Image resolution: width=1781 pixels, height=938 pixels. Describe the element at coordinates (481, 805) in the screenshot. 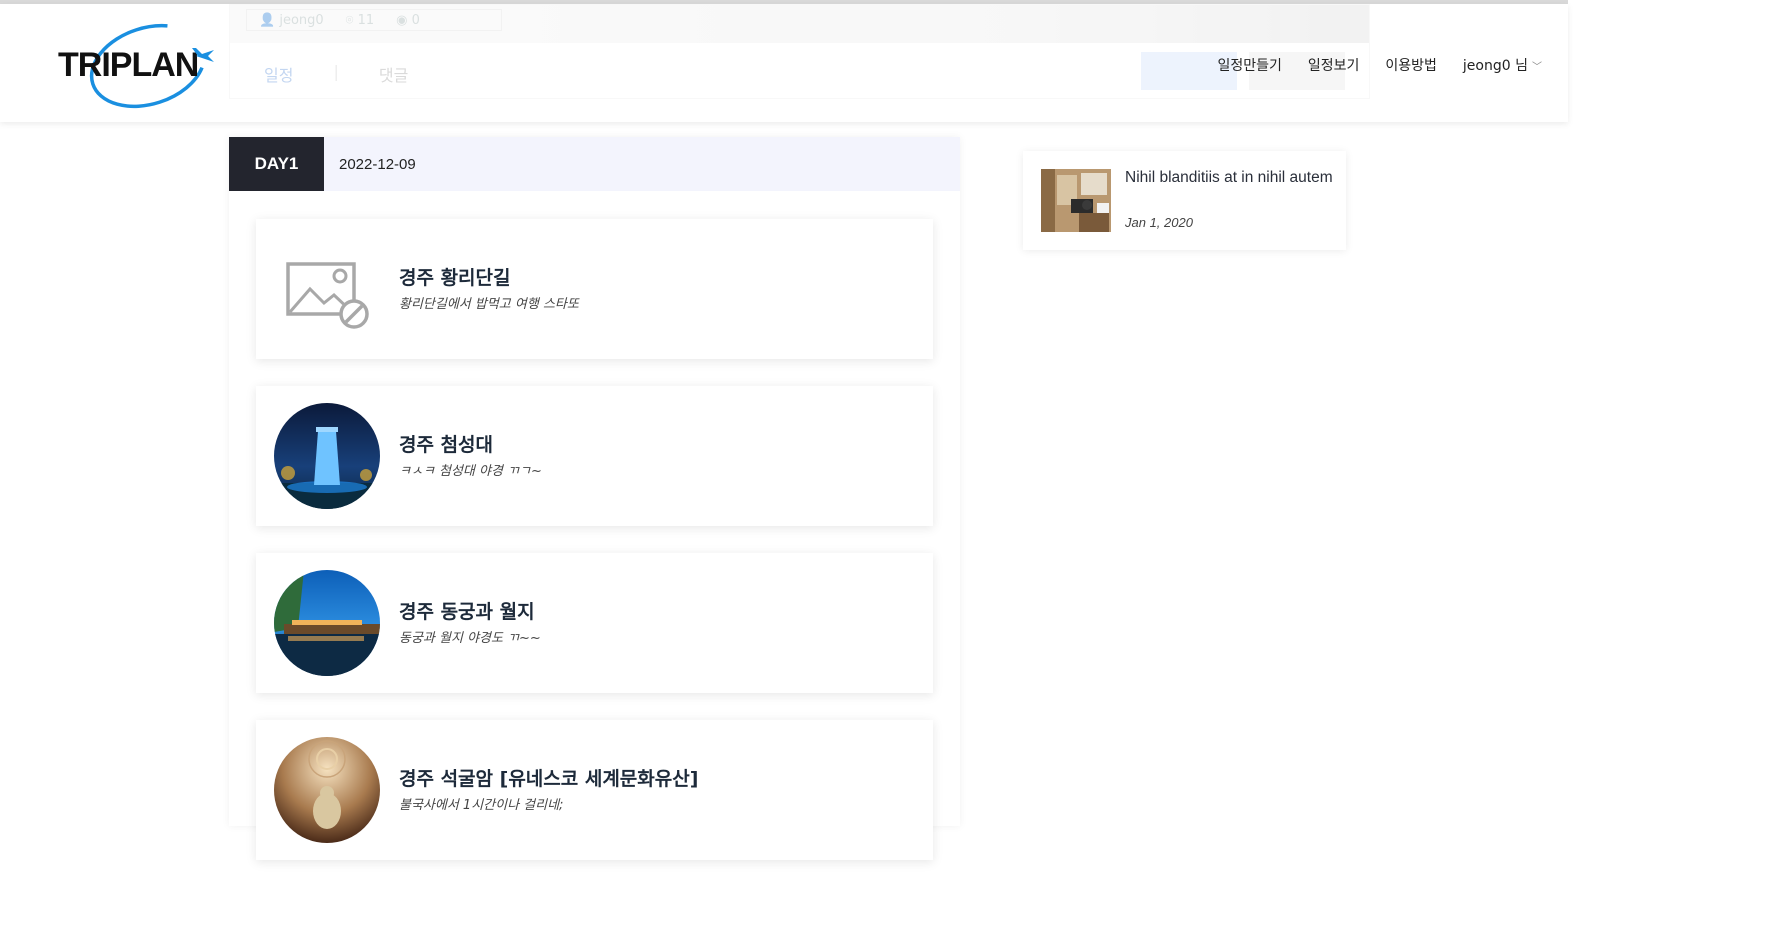

I see `place-desc: 불국사에서 1시간이나 걸리네;` at that location.